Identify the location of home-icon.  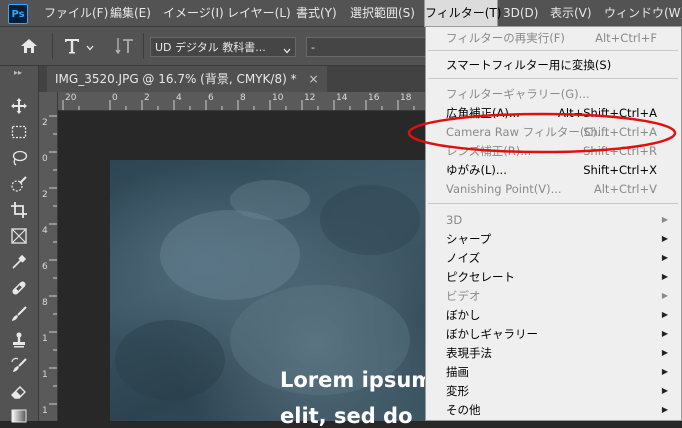
(29, 46).